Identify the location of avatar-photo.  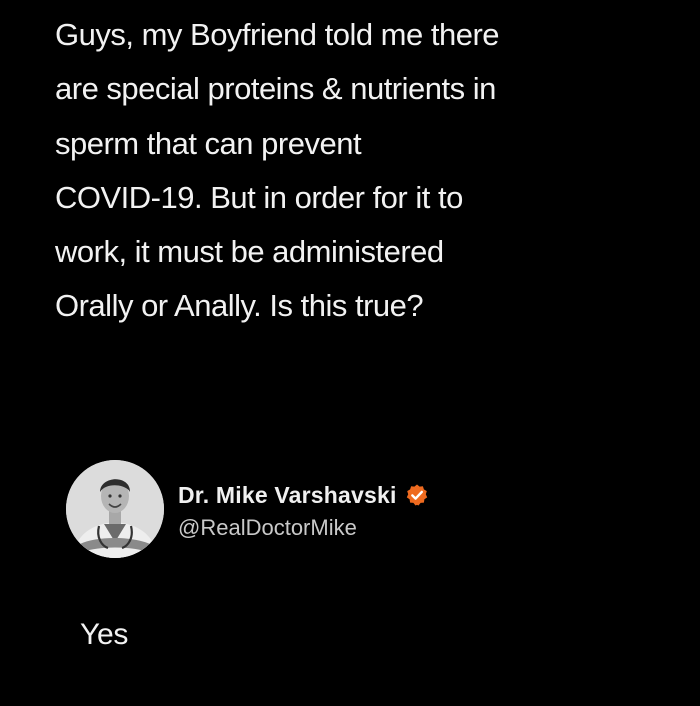
(115, 509).